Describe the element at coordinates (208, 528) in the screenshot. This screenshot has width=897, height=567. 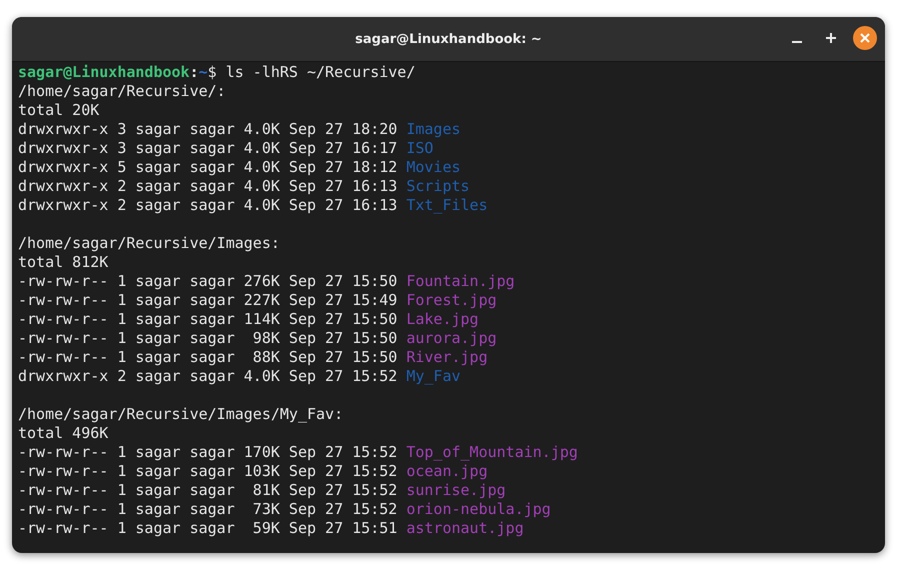
I see `file-details: -rw-rw-r-- 1 sagar sagar 59K Sep 27 15:51` at that location.